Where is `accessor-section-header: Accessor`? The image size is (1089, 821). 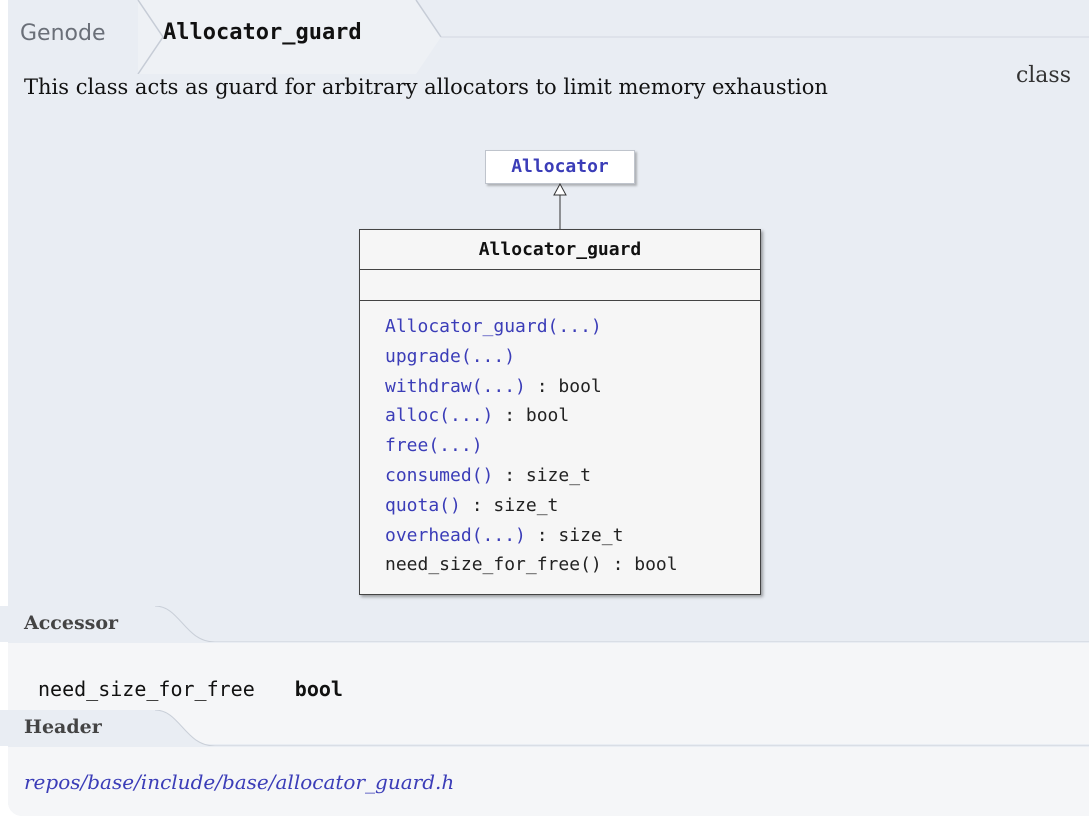
accessor-section-header: Accessor is located at coordinates (544, 624).